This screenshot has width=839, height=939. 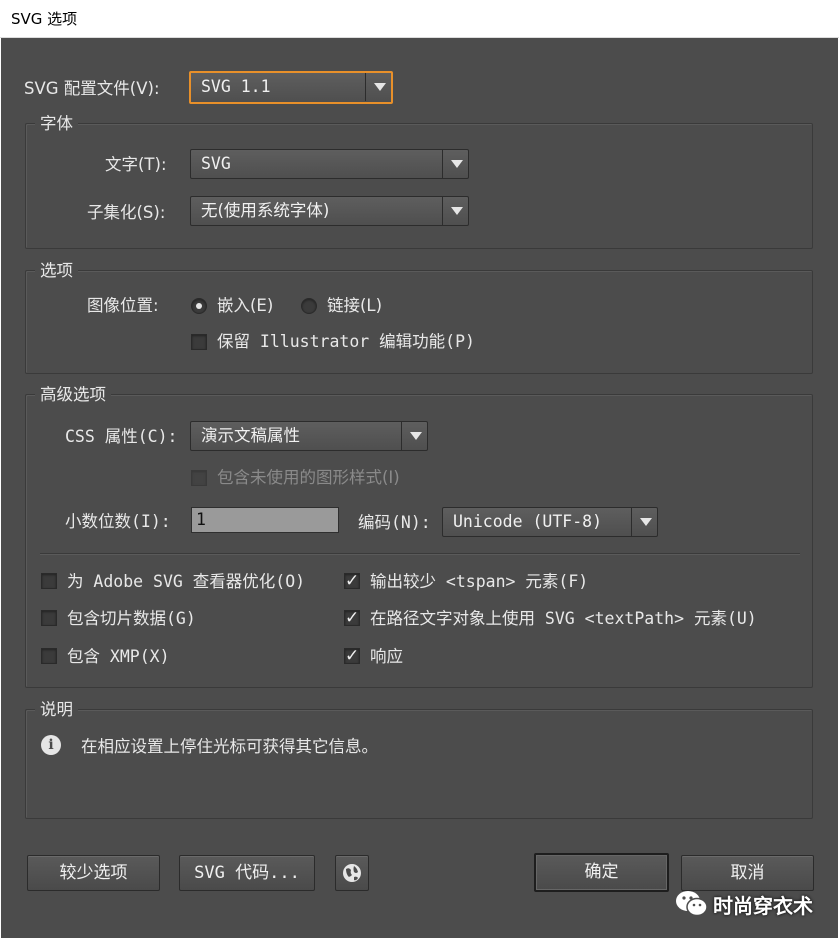 I want to click on text-type-value: SVG, so click(x=216, y=163).